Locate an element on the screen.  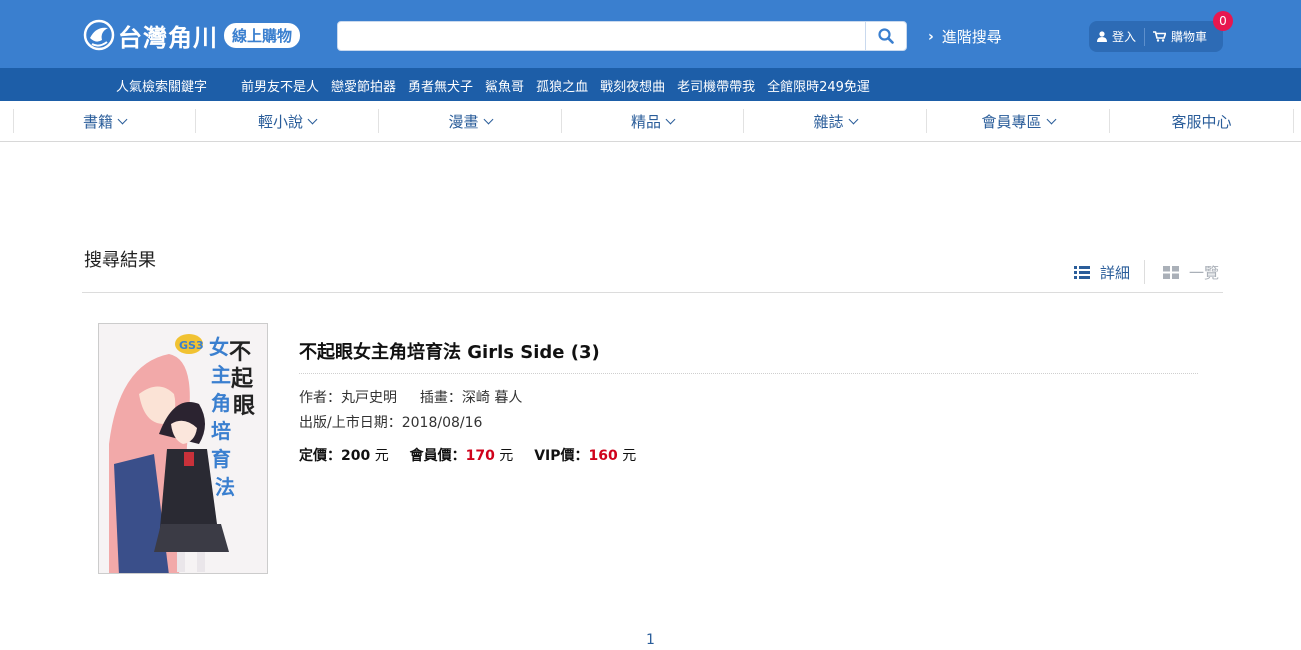
nav-books-label: 書籍 is located at coordinates (97, 121).